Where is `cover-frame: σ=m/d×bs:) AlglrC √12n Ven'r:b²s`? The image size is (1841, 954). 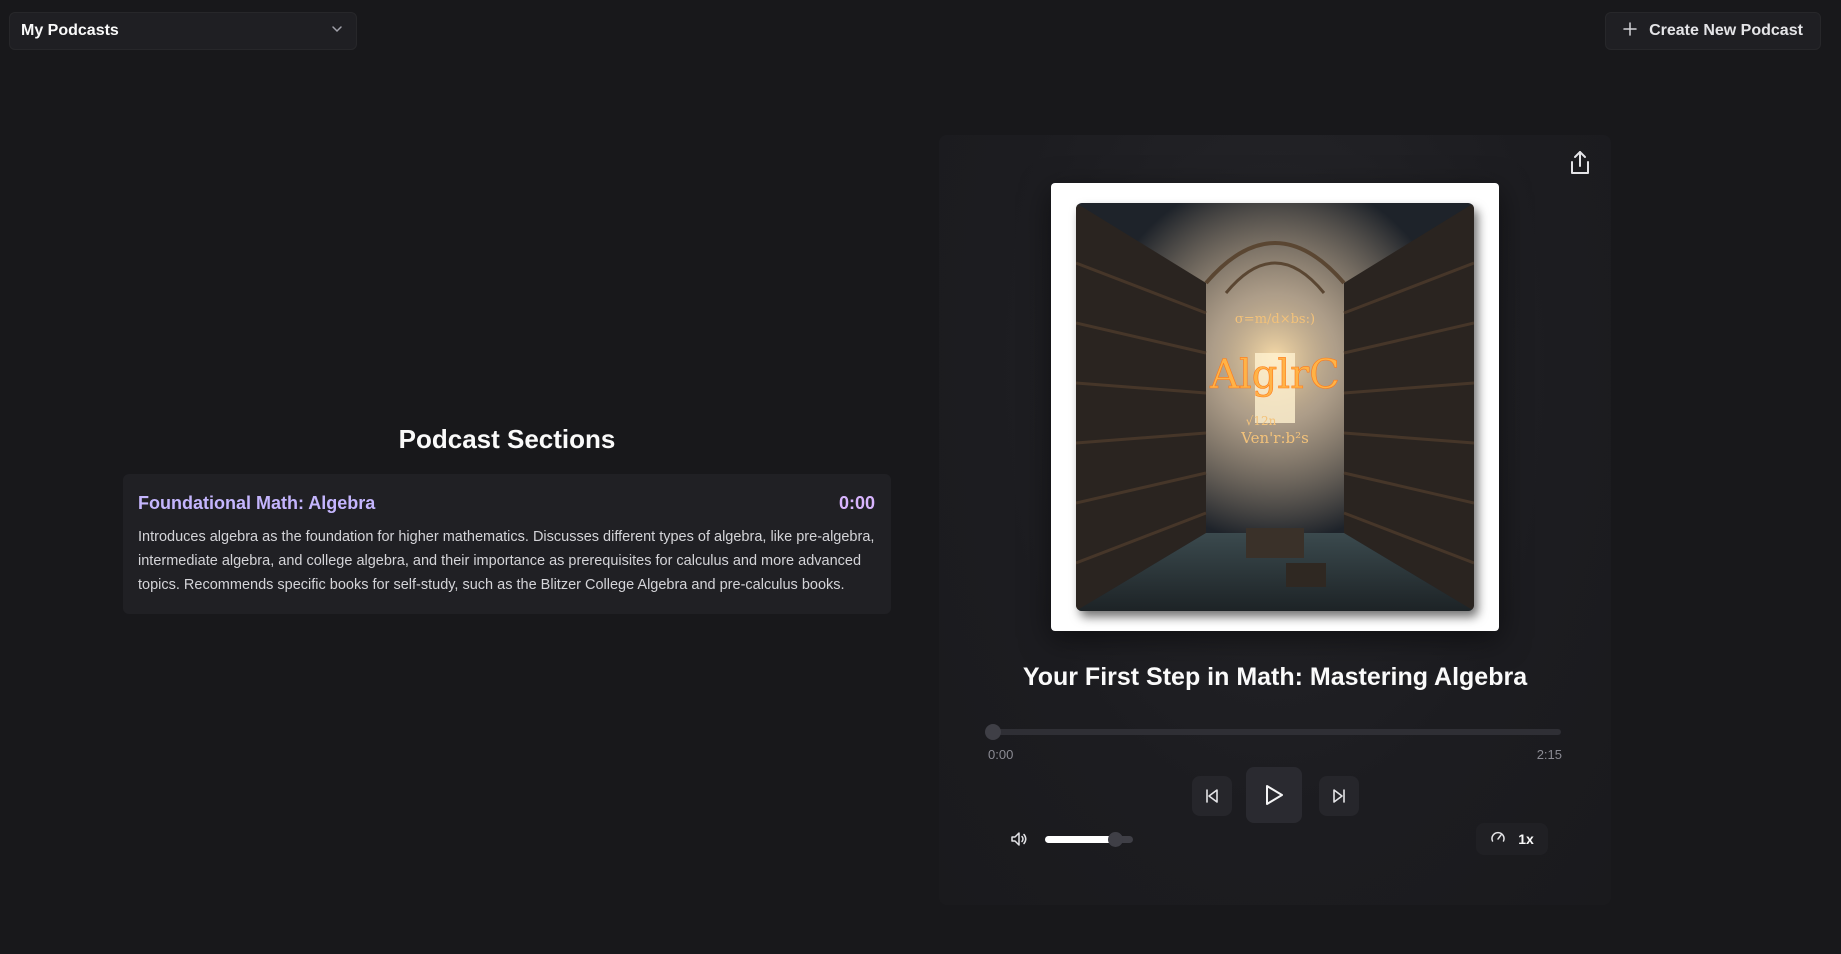 cover-frame: σ=m/d×bs:) AlglrC √12n Ven'r:b²s is located at coordinates (1275, 407).